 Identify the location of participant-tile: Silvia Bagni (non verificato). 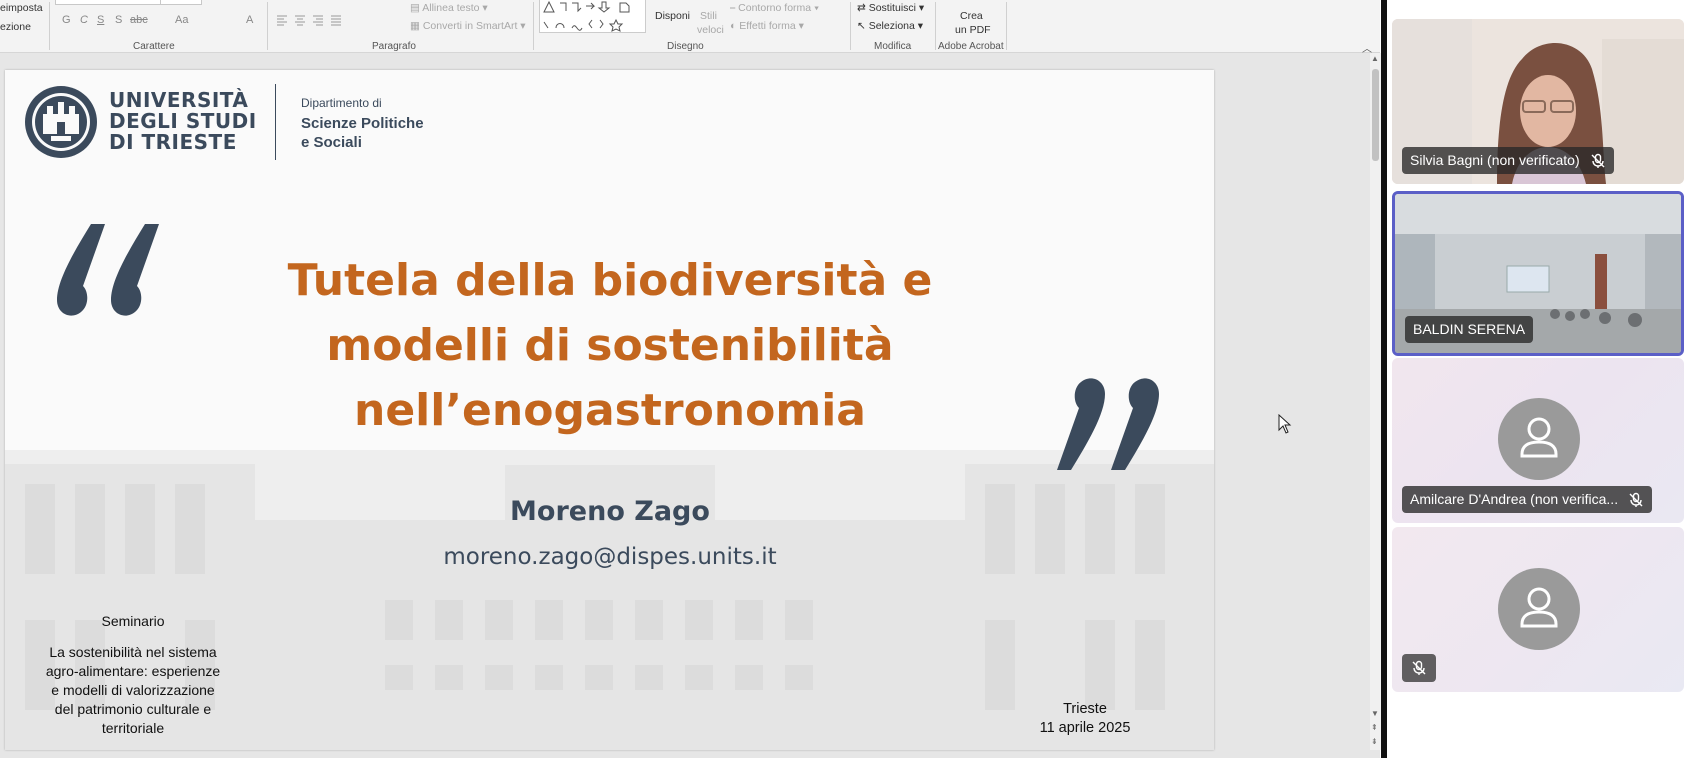
(1538, 101).